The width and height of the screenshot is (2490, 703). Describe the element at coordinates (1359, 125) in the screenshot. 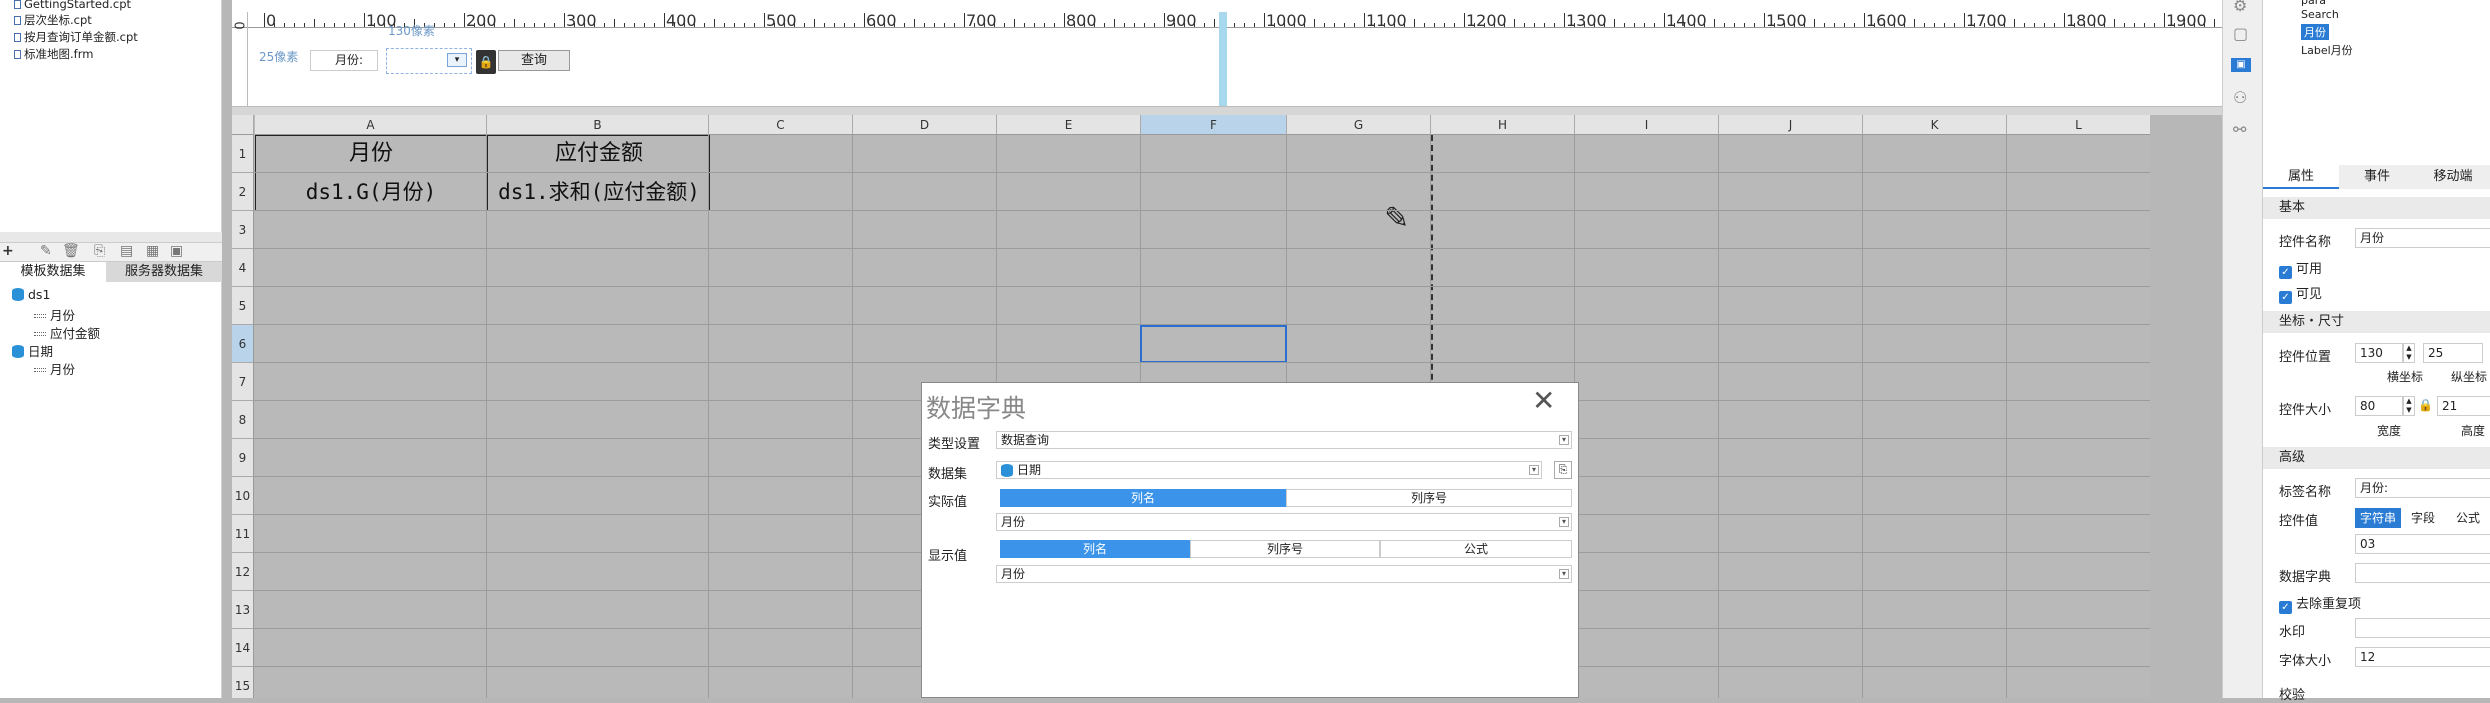

I see `column-header-g: G` at that location.